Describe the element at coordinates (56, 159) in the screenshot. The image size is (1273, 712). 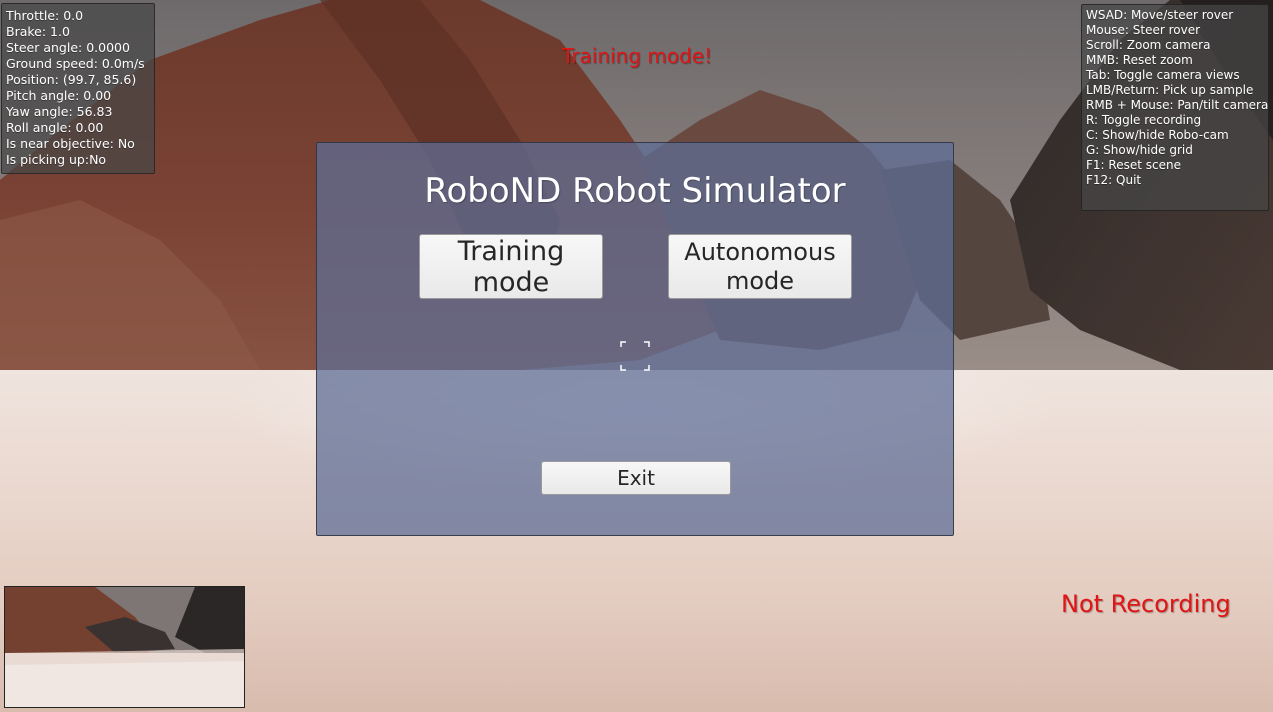
I see `picking-up-readout: Is picking up:No` at that location.